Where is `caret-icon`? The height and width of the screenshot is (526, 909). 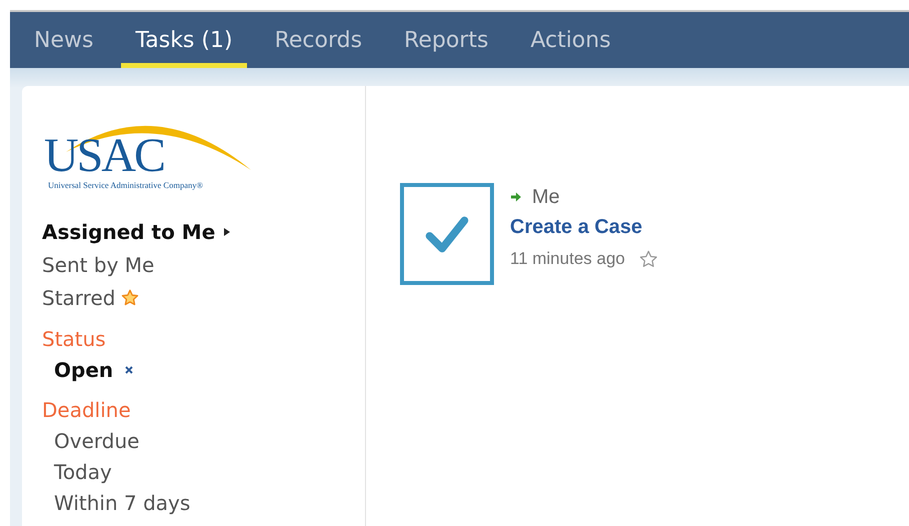
caret-icon is located at coordinates (227, 232).